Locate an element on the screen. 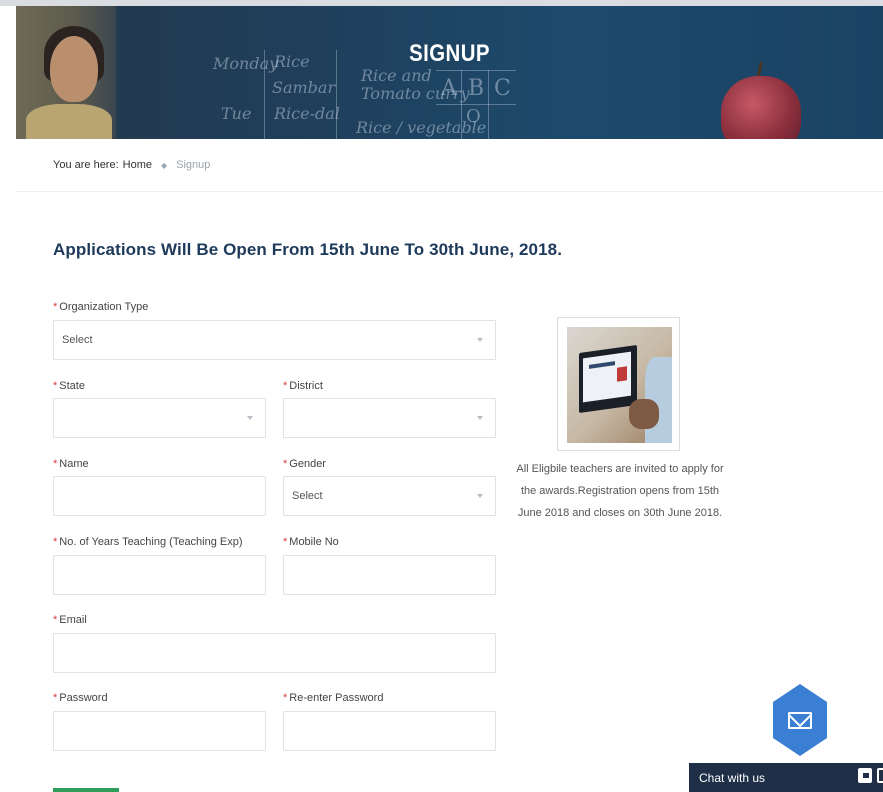 The width and height of the screenshot is (883, 792). breadcrumb-current: Signup is located at coordinates (193, 165).